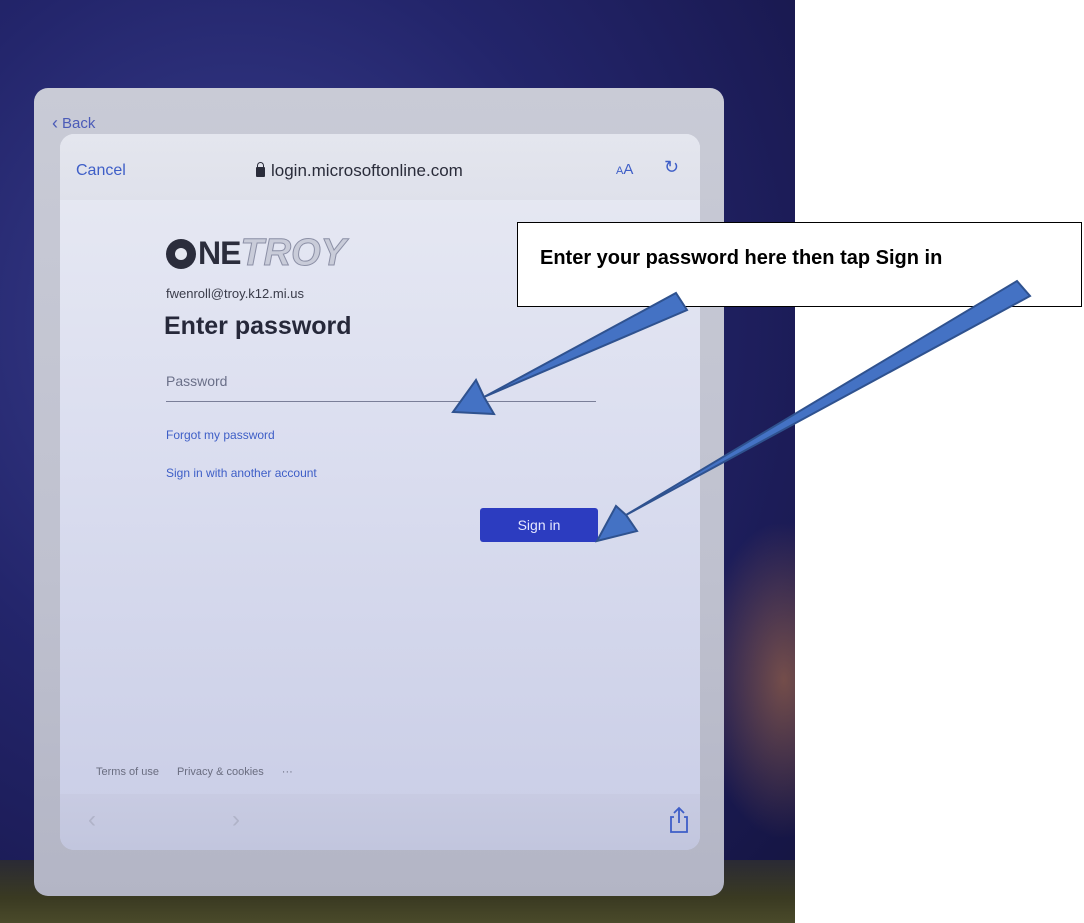 The width and height of the screenshot is (1084, 923). I want to click on address-bar: login.microsoftonline.com, so click(359, 171).